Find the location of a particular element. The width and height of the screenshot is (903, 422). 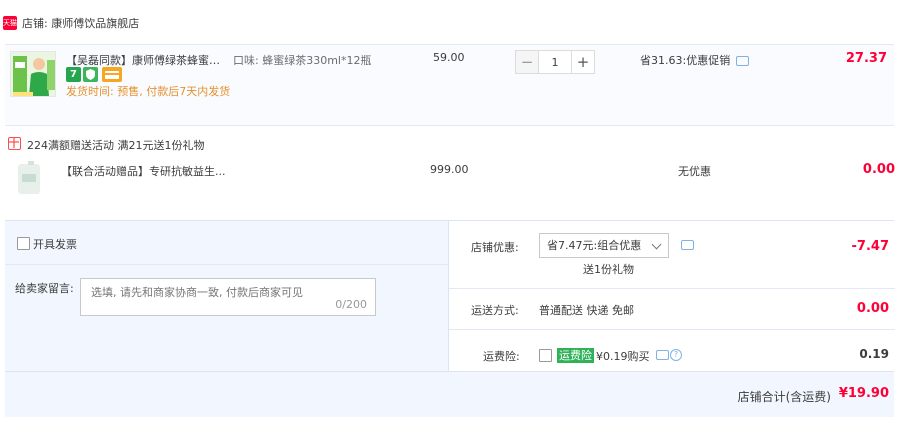

quantity-increase-button: + is located at coordinates (583, 62).